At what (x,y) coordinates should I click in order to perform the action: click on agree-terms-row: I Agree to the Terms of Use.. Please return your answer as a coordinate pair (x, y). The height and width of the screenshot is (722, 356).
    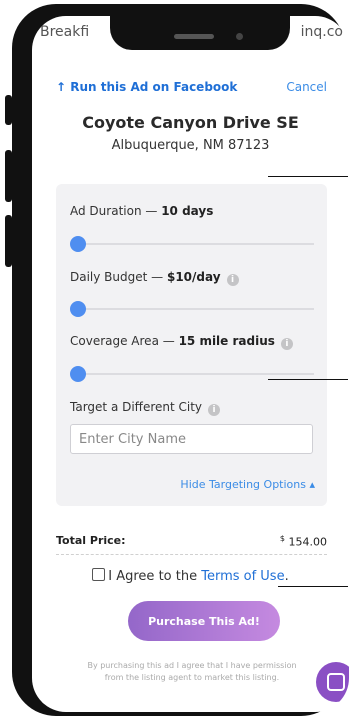
    Looking at the image, I should click on (190, 576).